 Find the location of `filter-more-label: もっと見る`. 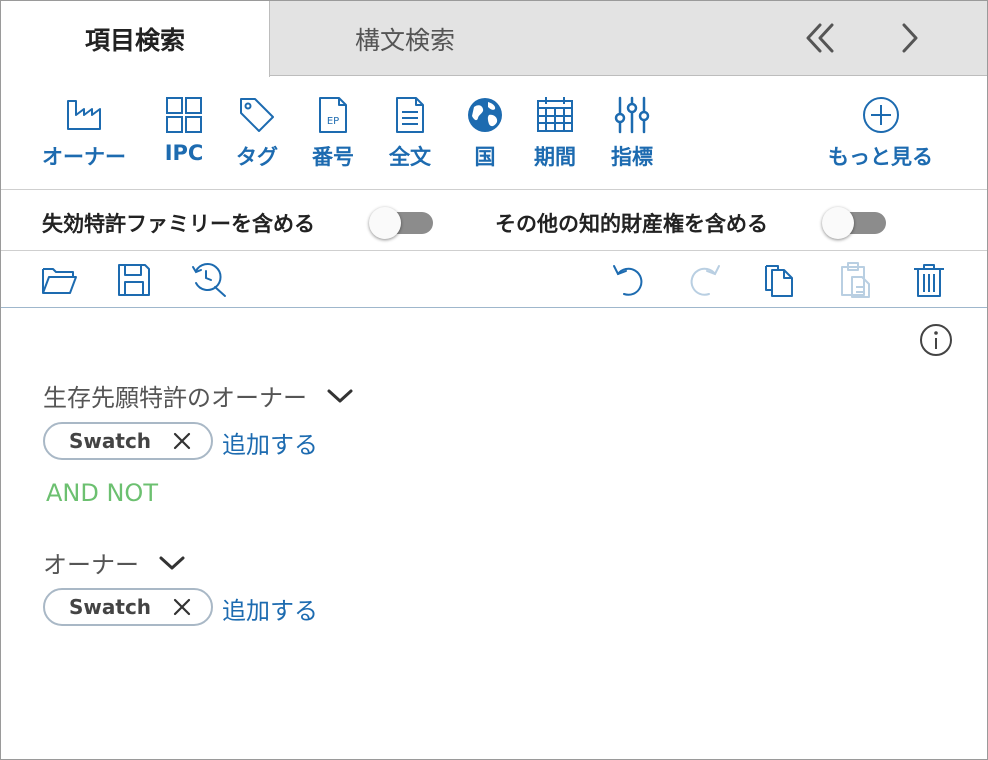

filter-more-label: もっと見る is located at coordinates (880, 157).